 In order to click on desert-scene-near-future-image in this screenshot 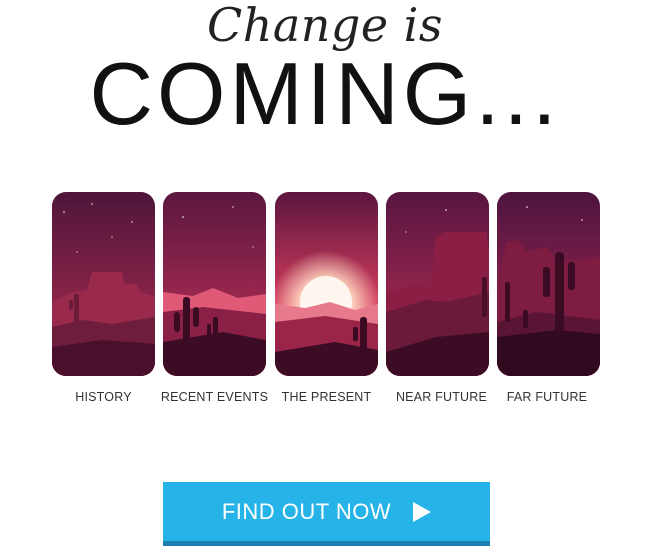, I will do `click(437, 284)`.